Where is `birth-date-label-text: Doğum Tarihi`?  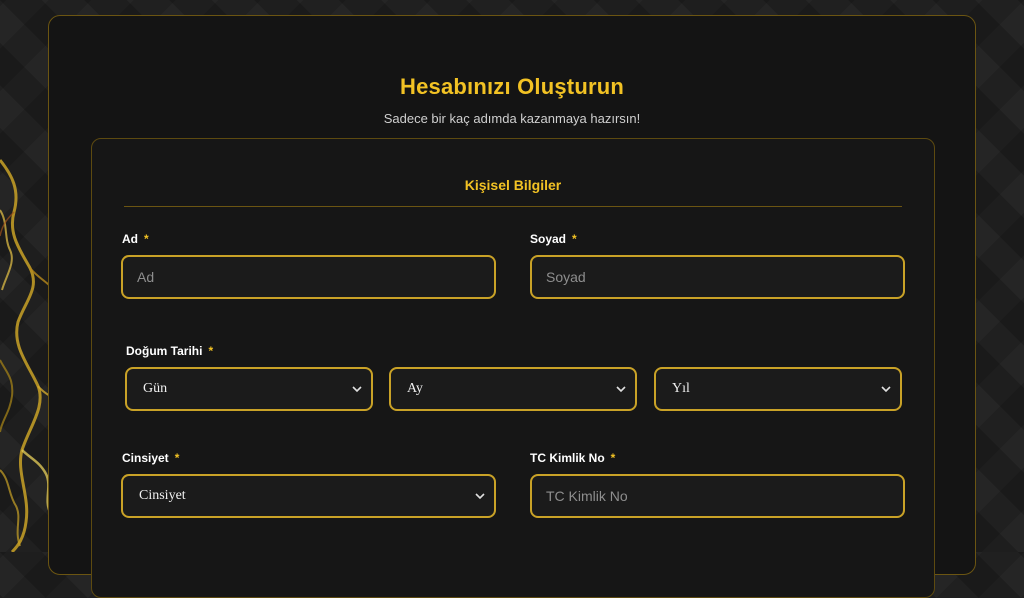
birth-date-label-text: Doğum Tarihi is located at coordinates (164, 351).